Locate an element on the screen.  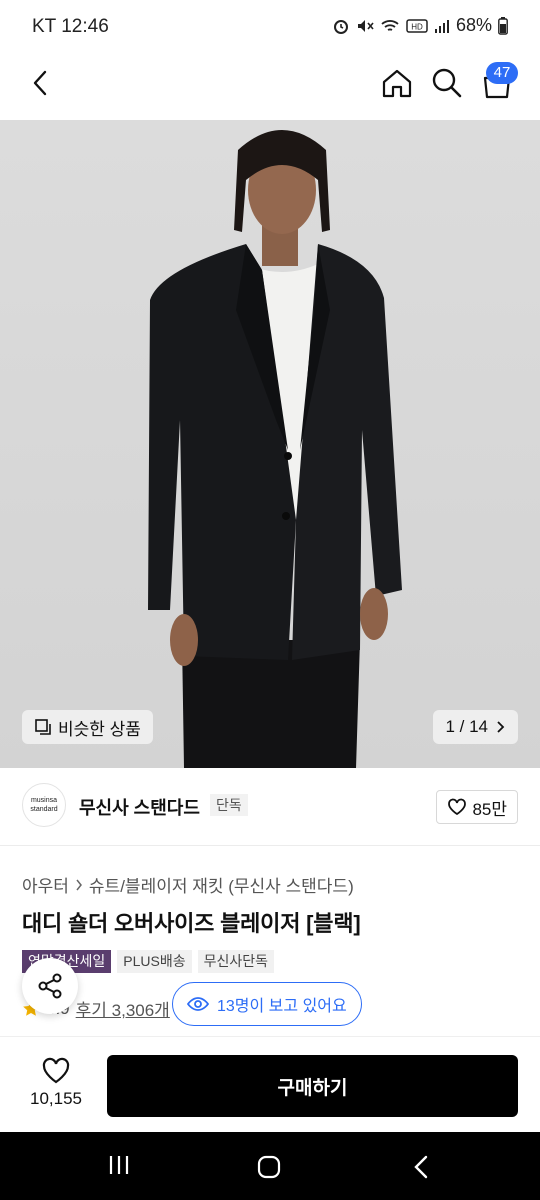
brand-exclusive-tag: 단독 is located at coordinates (229, 805).